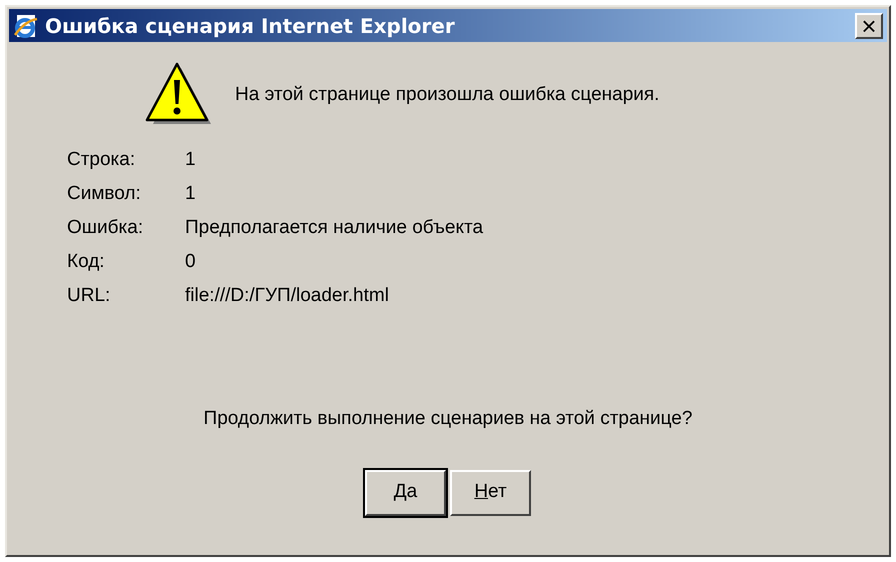  I want to click on window-title: Ошибка сценария Internet Explorer, so click(250, 26).